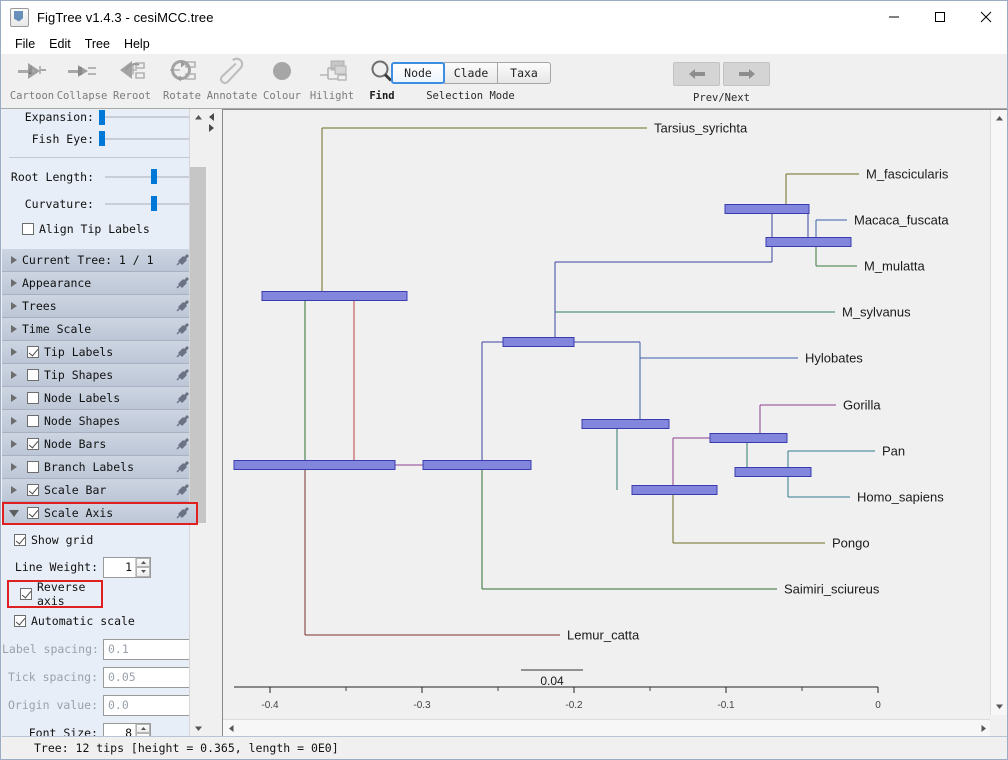  Describe the element at coordinates (100, 444) in the screenshot. I see `section-node-bars: Node Bars` at that location.